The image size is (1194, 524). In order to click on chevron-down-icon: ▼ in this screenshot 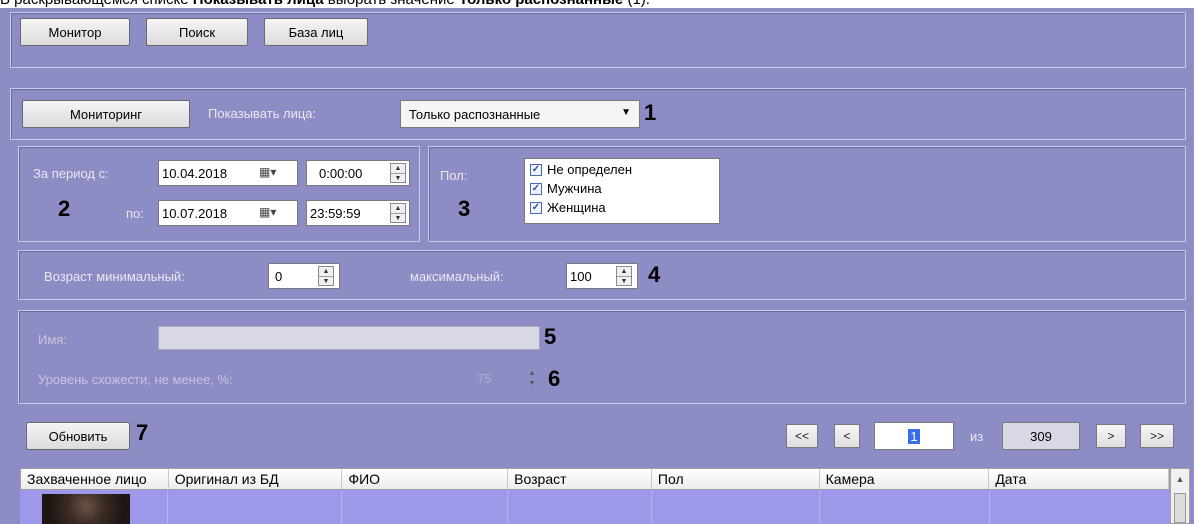, I will do `click(626, 112)`.